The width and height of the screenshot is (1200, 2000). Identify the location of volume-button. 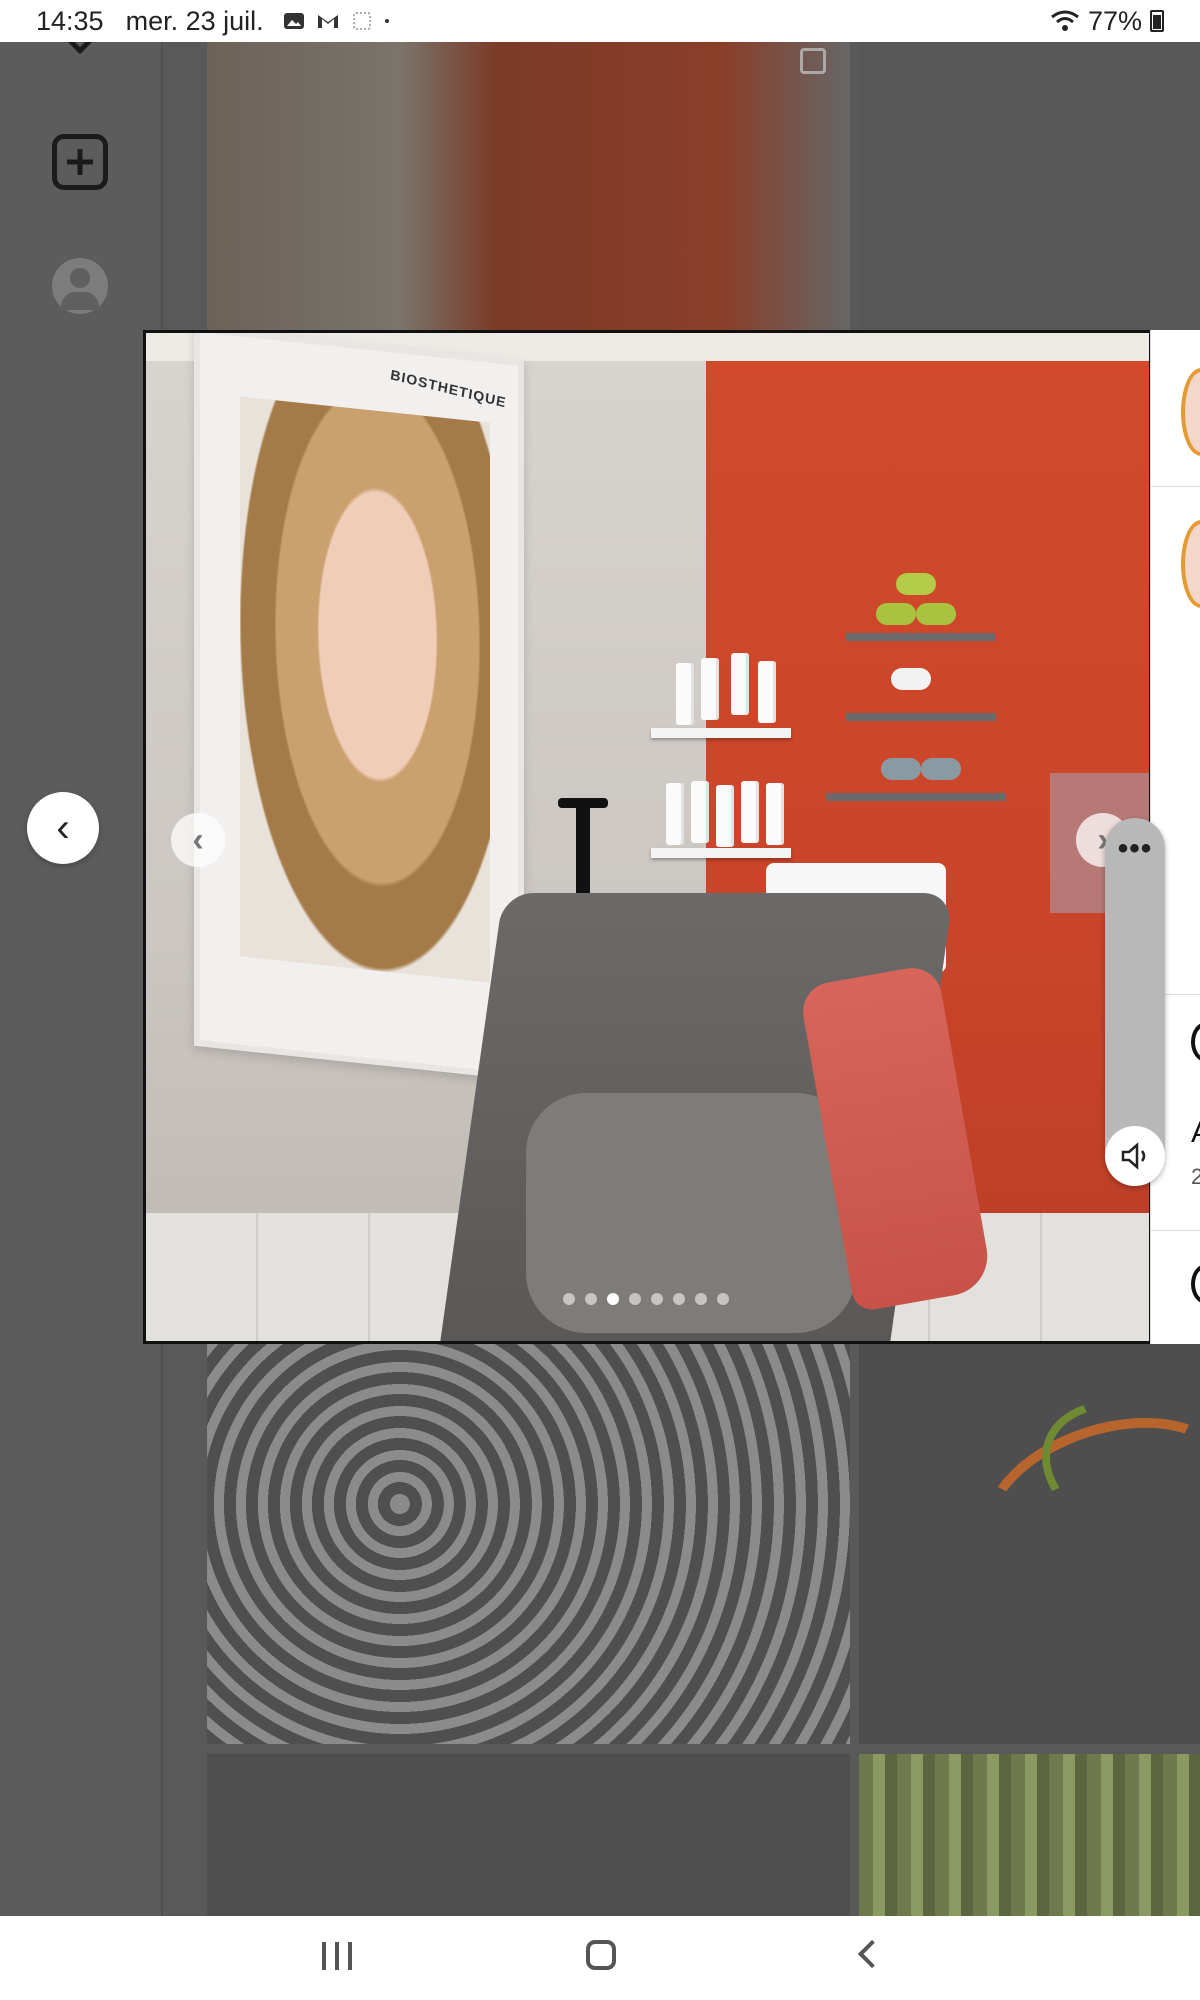
(1135, 1156).